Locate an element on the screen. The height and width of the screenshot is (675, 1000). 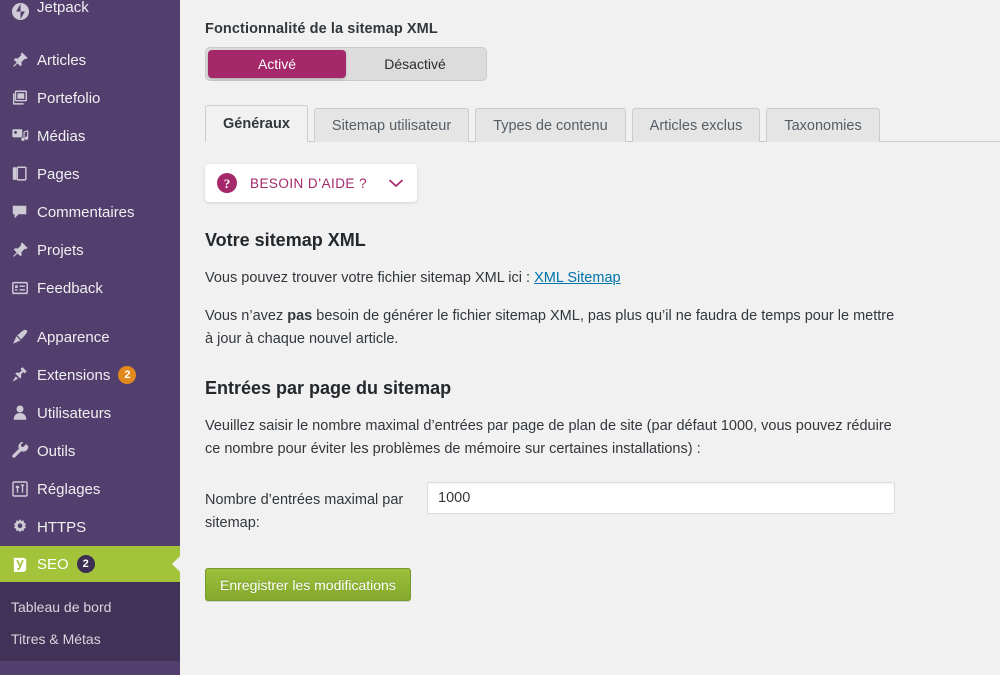
chevron-down-icon is located at coordinates (396, 183).